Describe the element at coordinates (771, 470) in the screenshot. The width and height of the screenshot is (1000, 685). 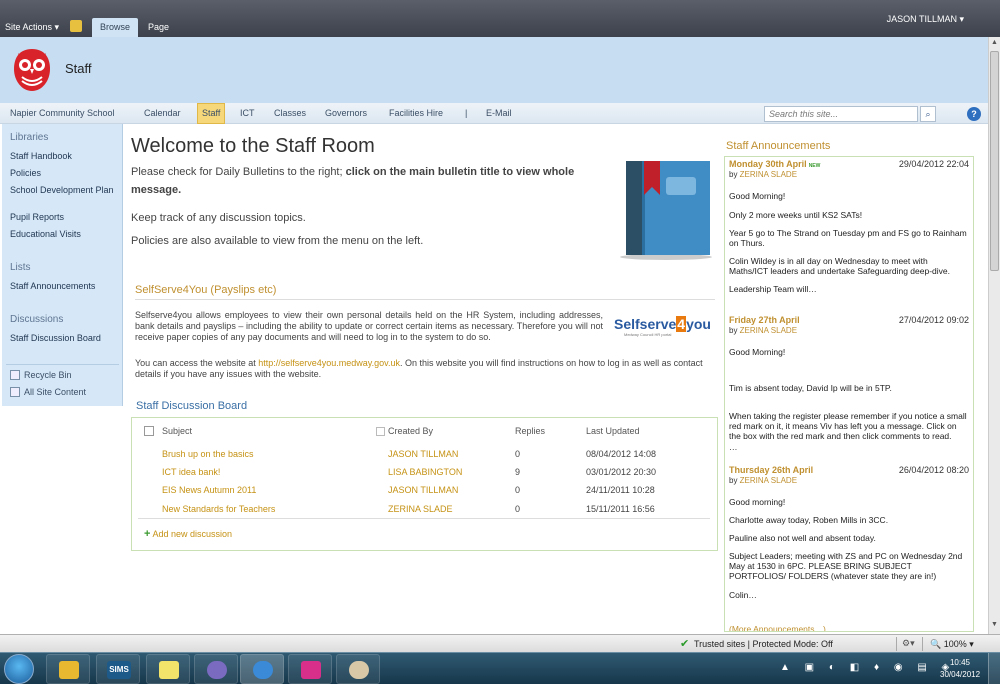
I see `announcement-heading: Thursday 26th April` at that location.